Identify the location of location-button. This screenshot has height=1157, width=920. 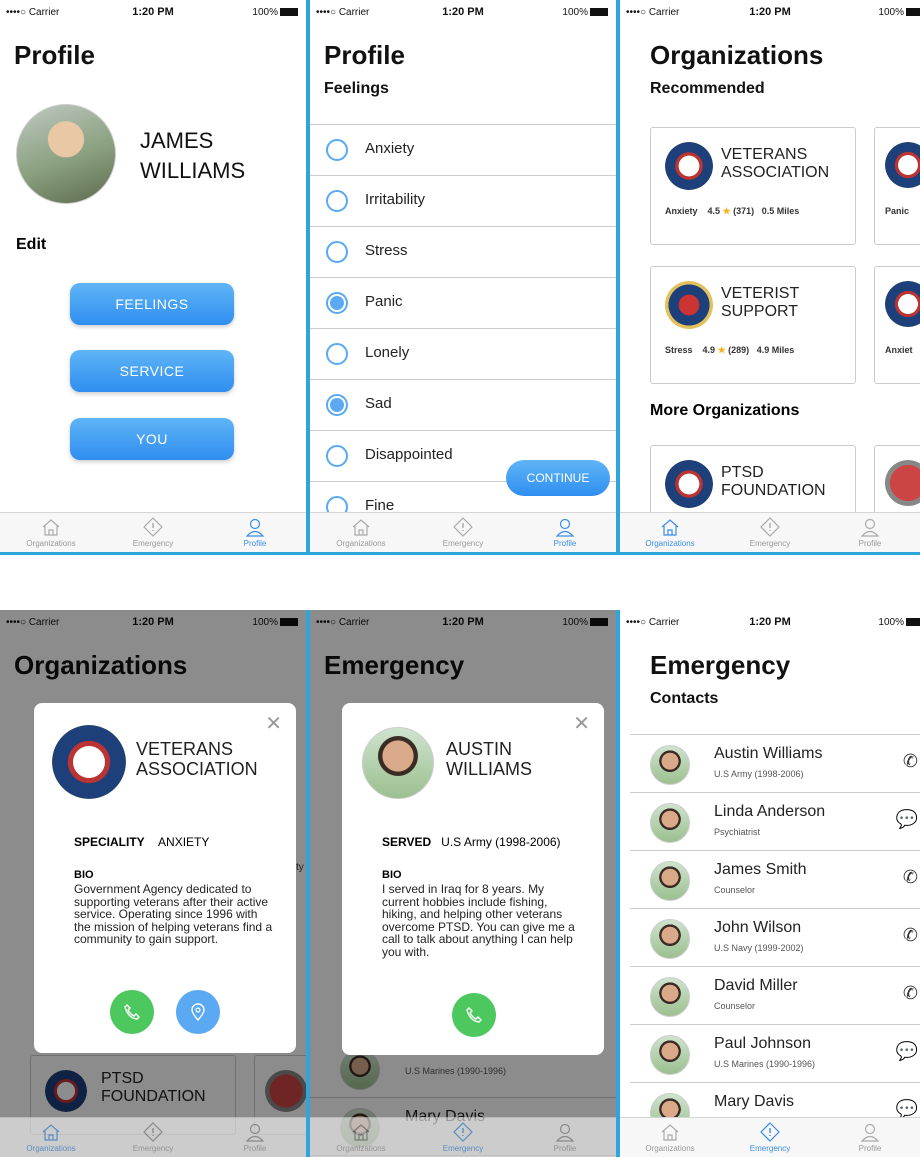
(198, 1012).